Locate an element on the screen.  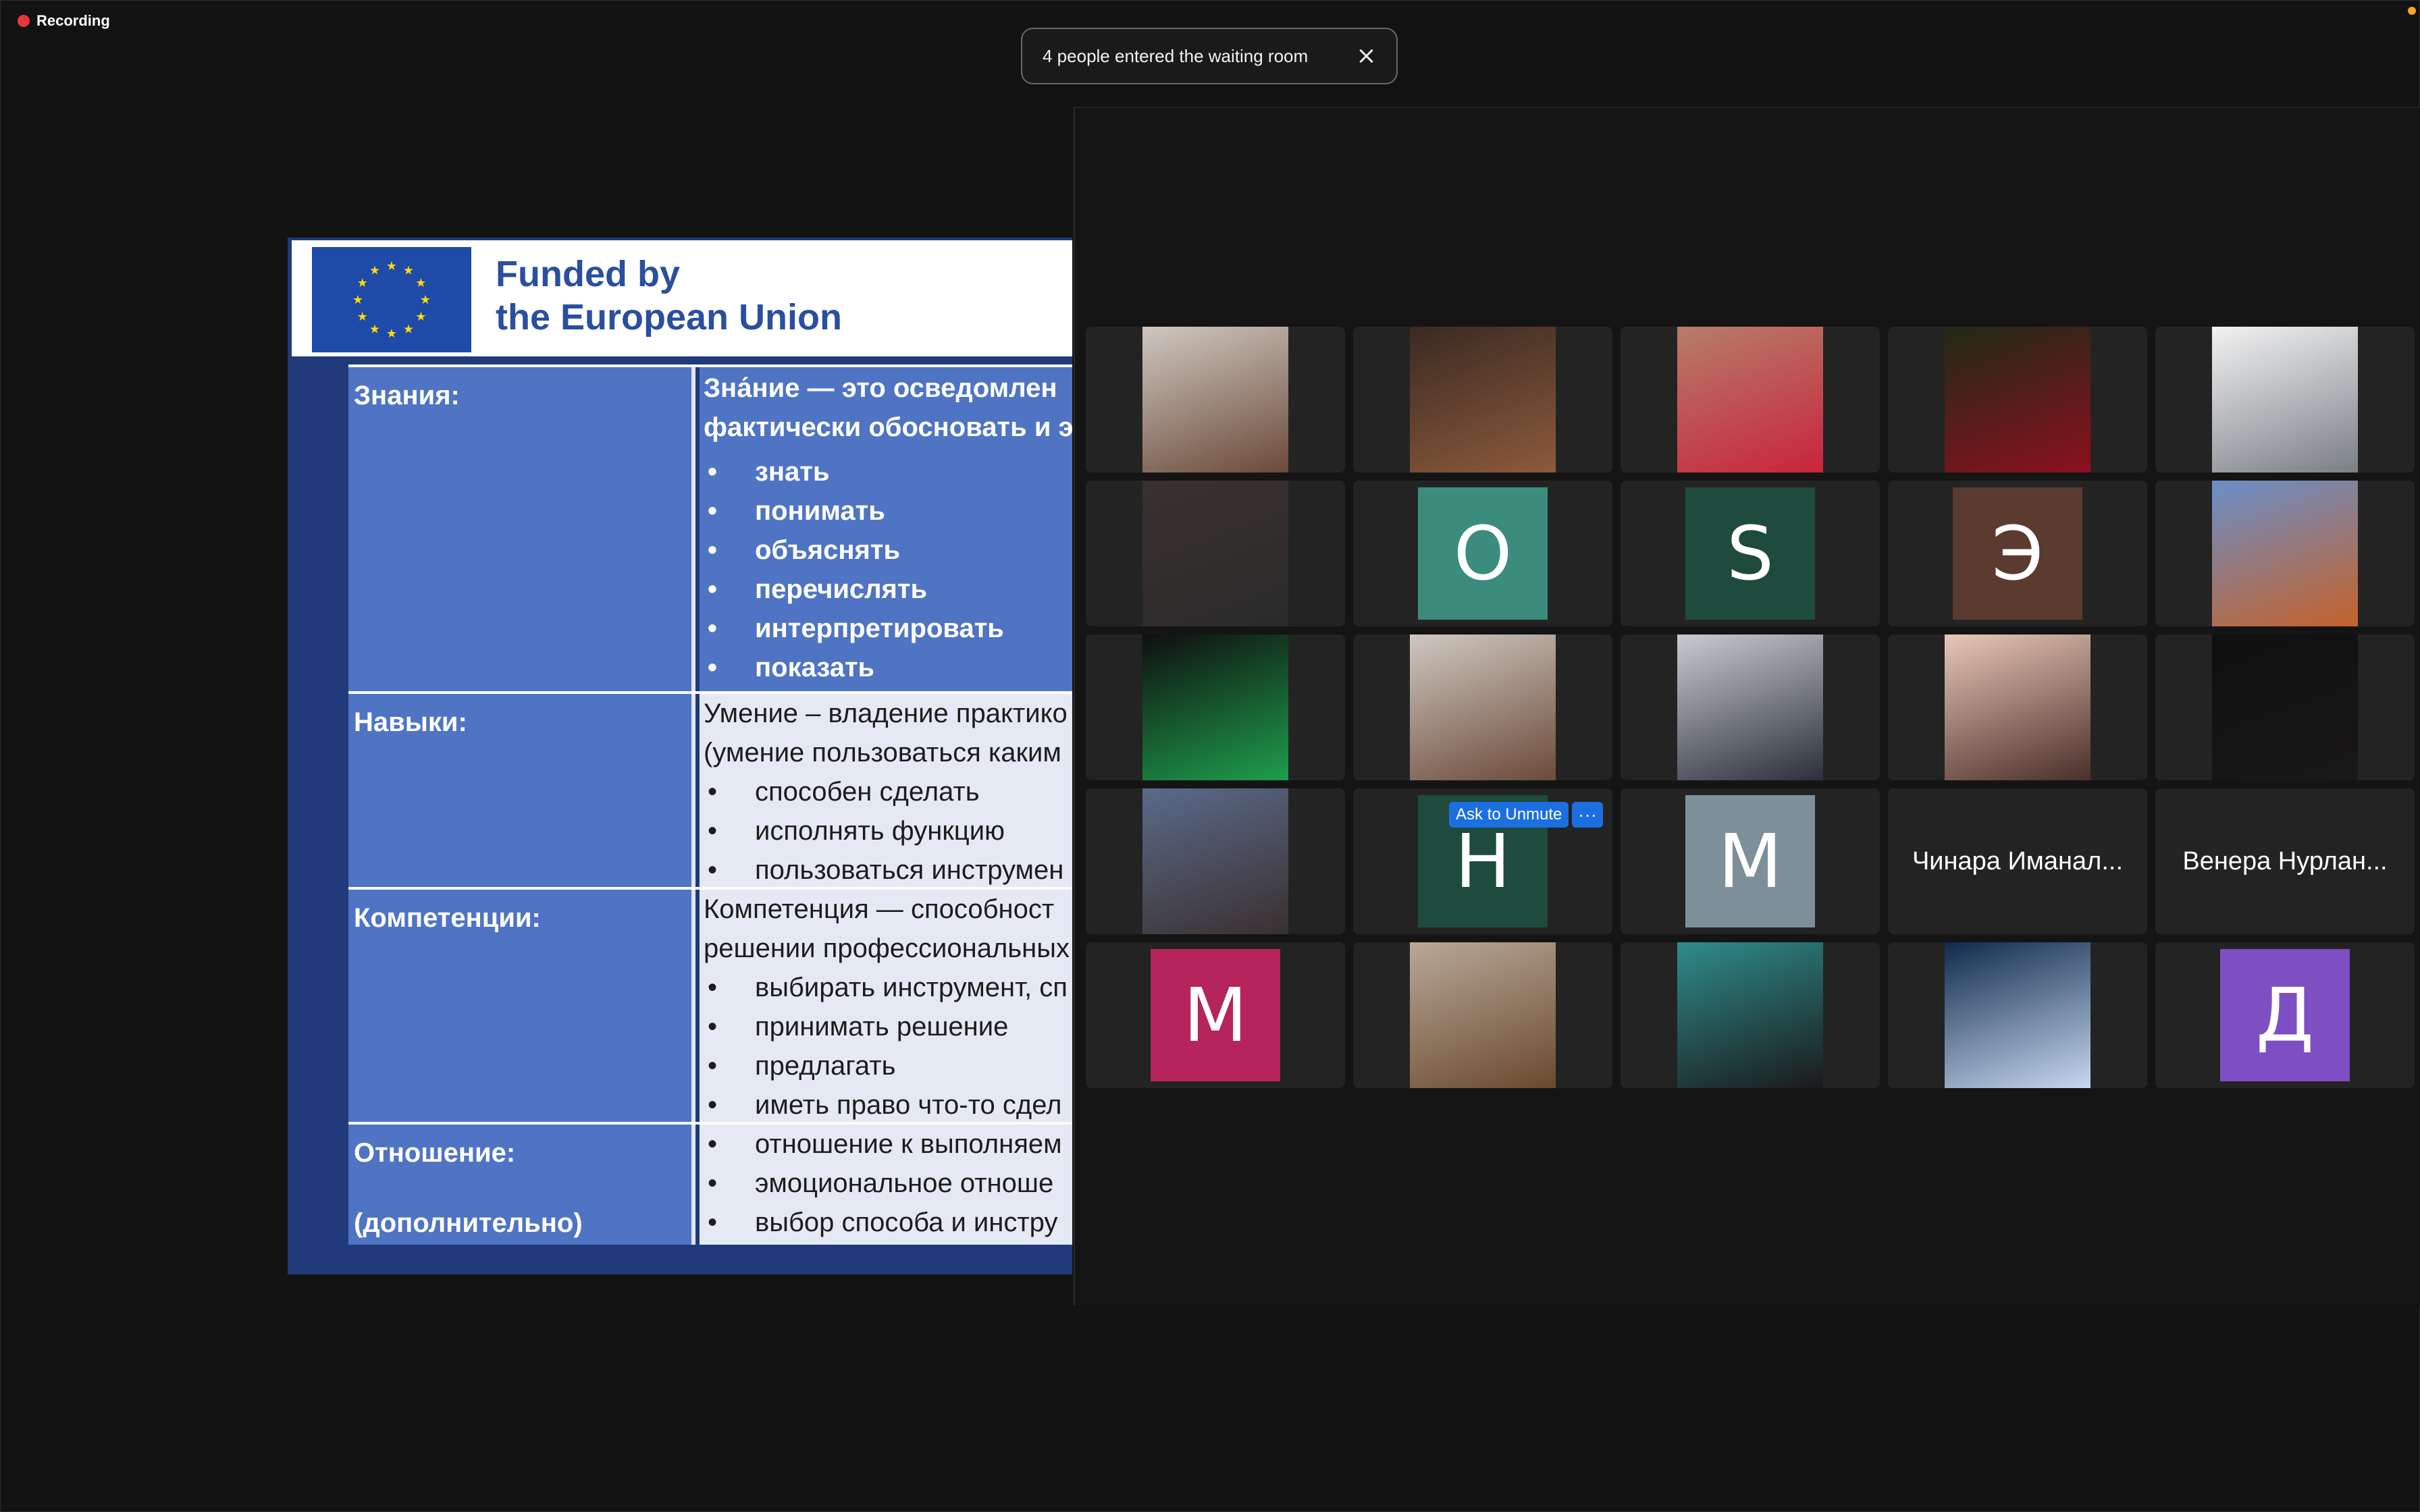
bullet-item: иметь право что-то сдел is located at coordinates (888, 1105).